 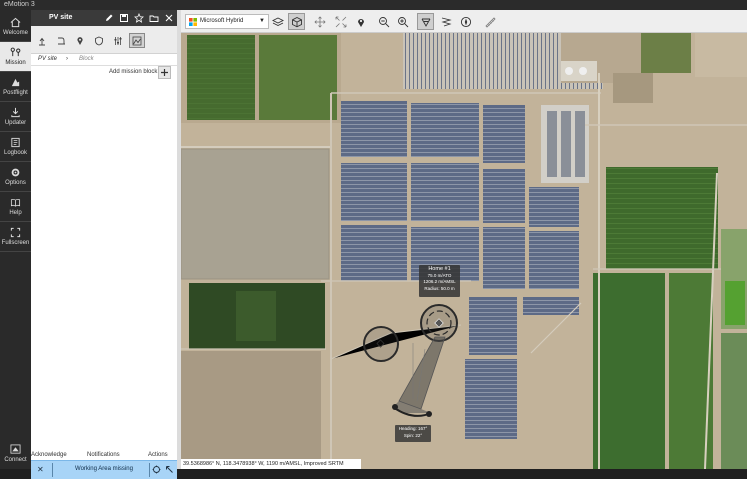 I want to click on nav-label-options: Options, so click(x=15, y=183).